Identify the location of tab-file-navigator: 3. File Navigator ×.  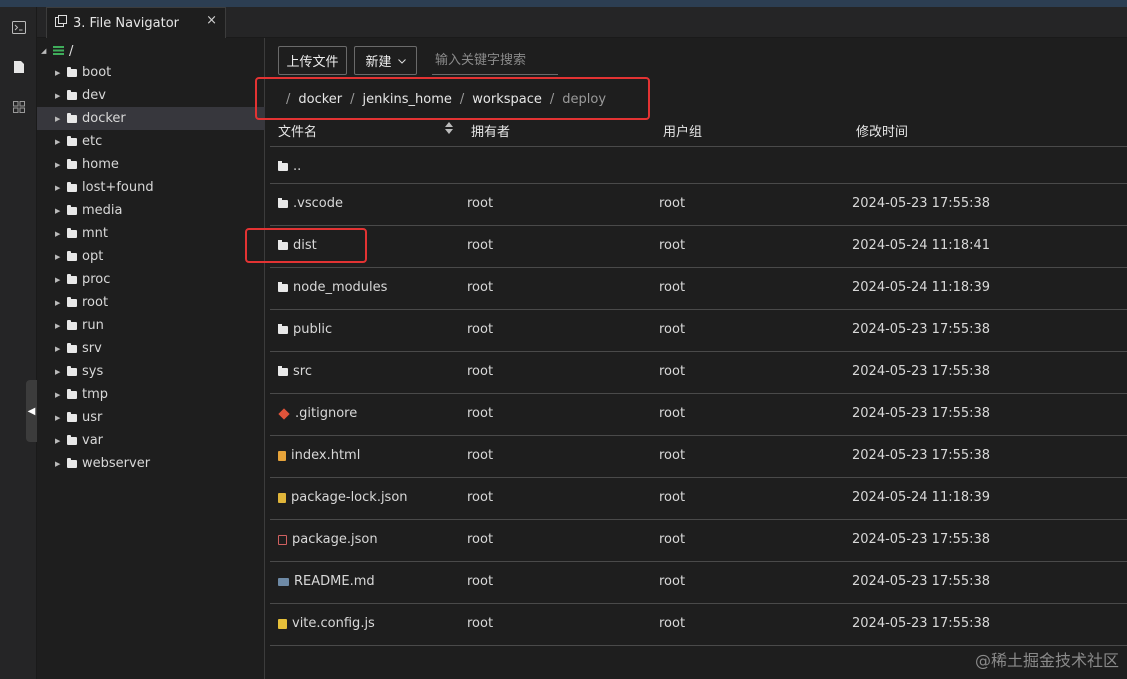
(136, 22).